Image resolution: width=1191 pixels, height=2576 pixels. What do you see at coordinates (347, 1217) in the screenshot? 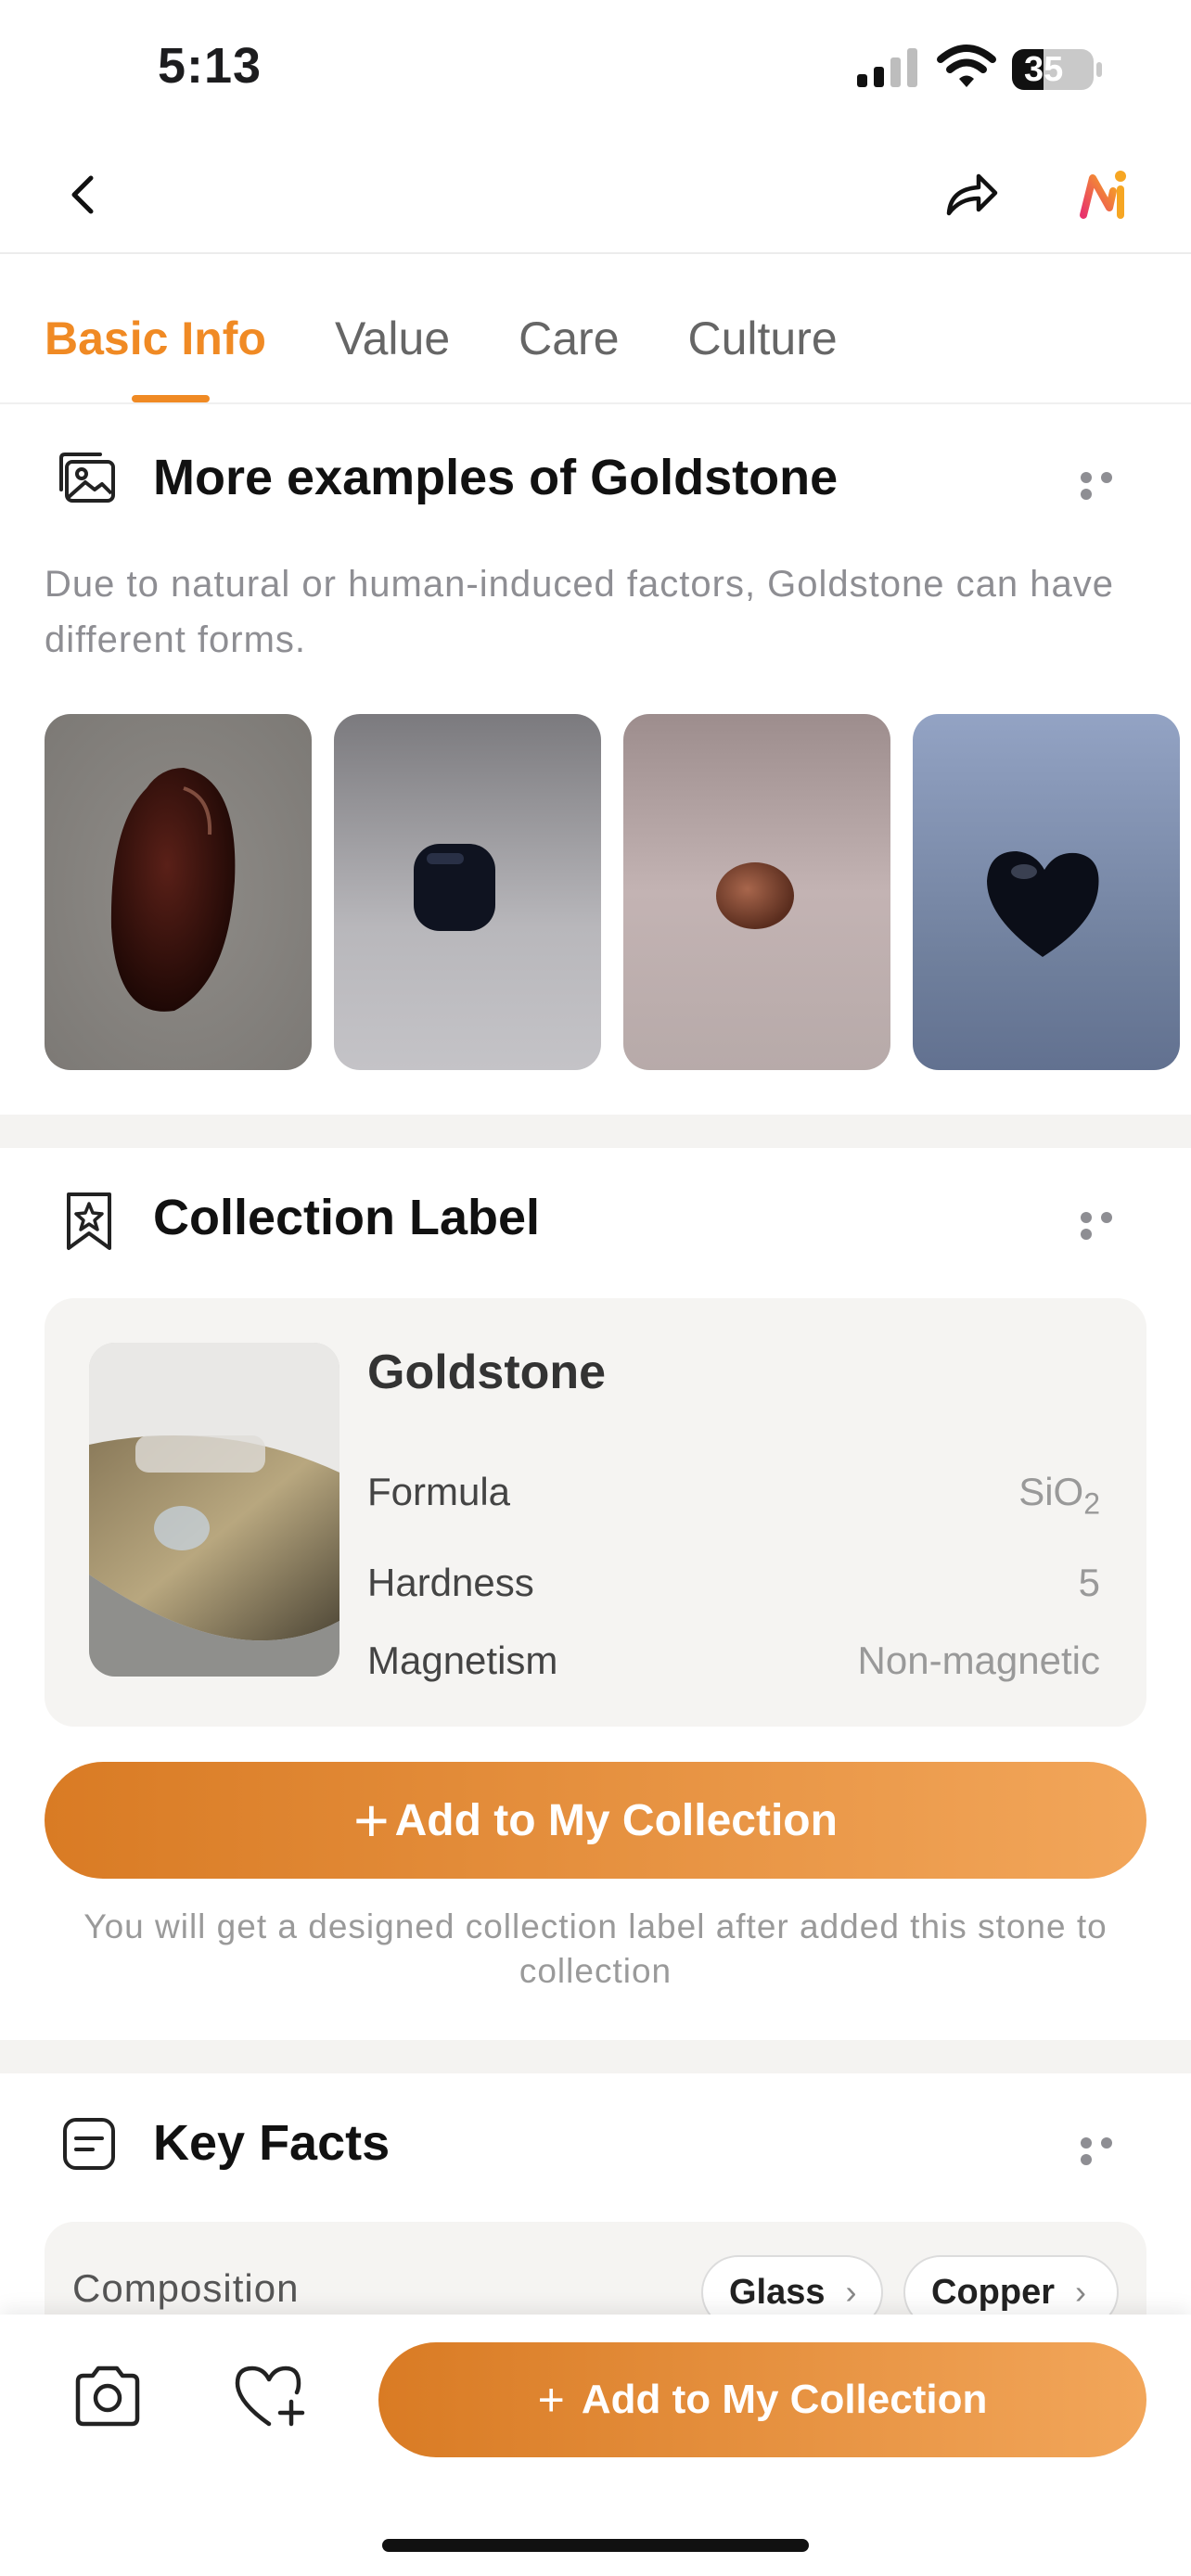
I see `collection-title: Collection Label` at bounding box center [347, 1217].